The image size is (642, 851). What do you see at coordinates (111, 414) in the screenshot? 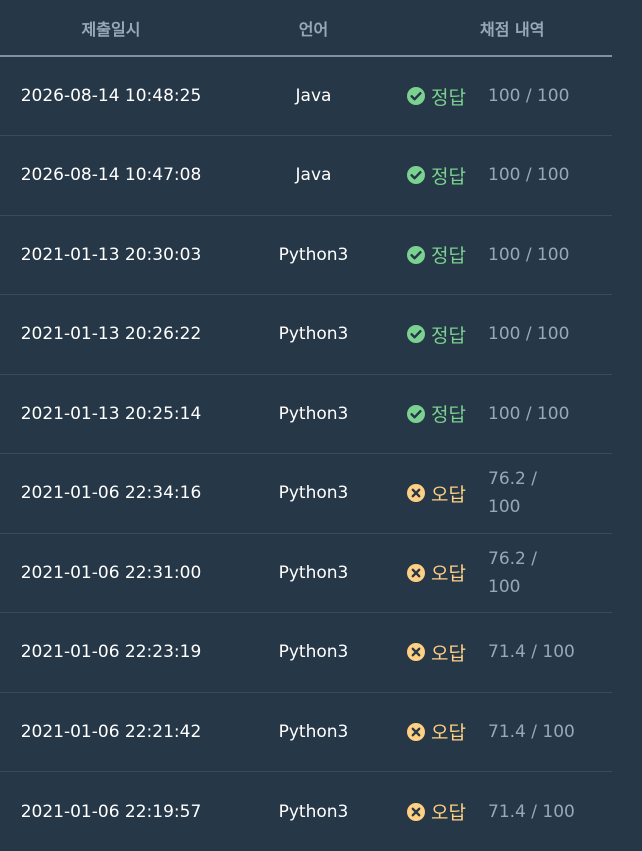
I see `submission-date: 2021-01-13 20:25:14` at bounding box center [111, 414].